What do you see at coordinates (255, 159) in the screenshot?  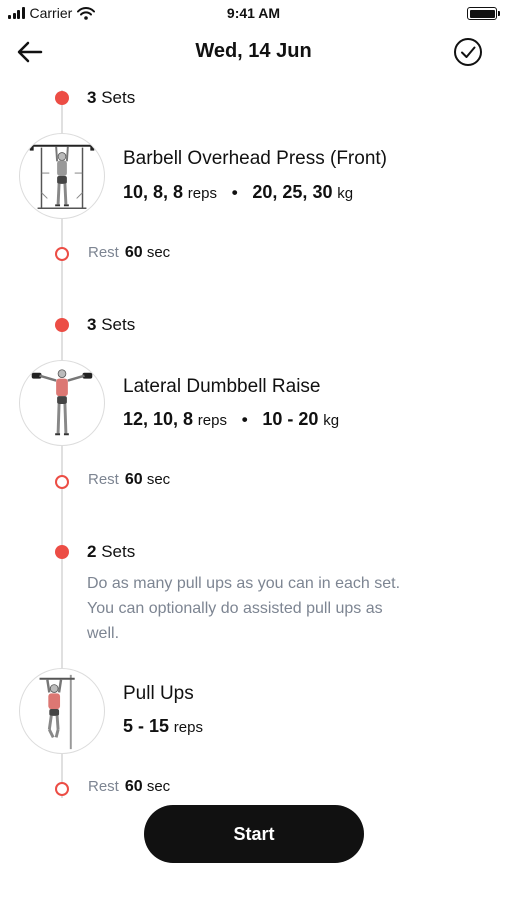 I see `exercise-name: Barbell Overhead Press (Front)` at bounding box center [255, 159].